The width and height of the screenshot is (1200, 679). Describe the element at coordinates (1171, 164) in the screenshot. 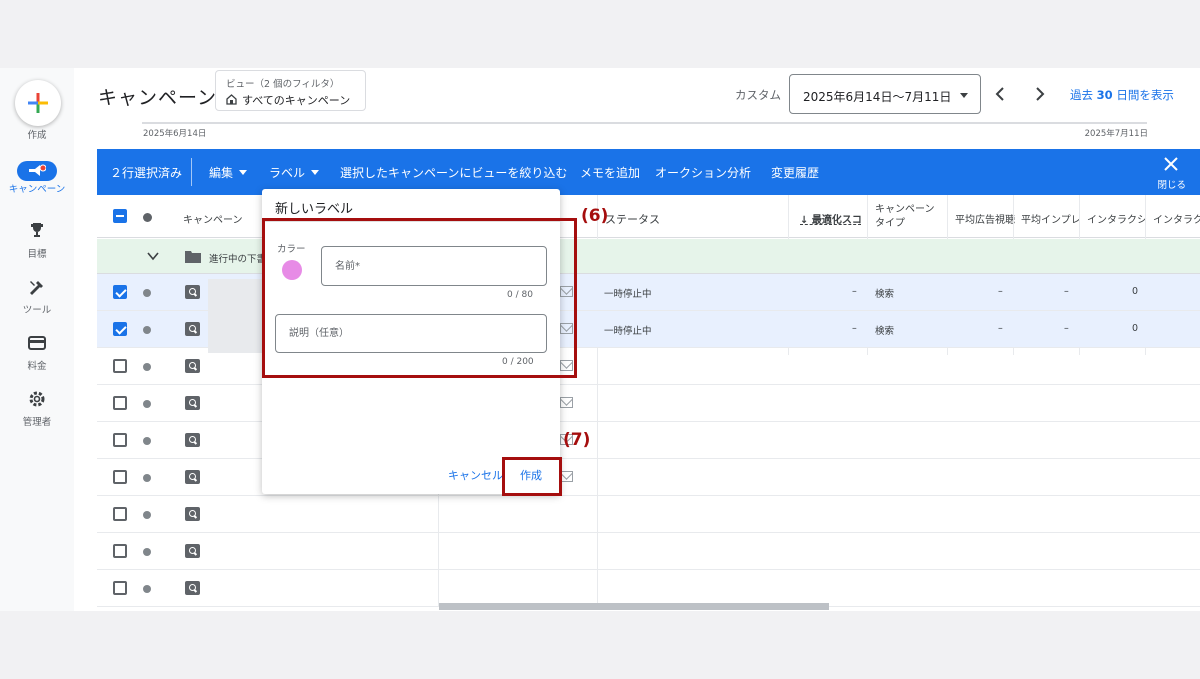

I see `close-icon` at that location.